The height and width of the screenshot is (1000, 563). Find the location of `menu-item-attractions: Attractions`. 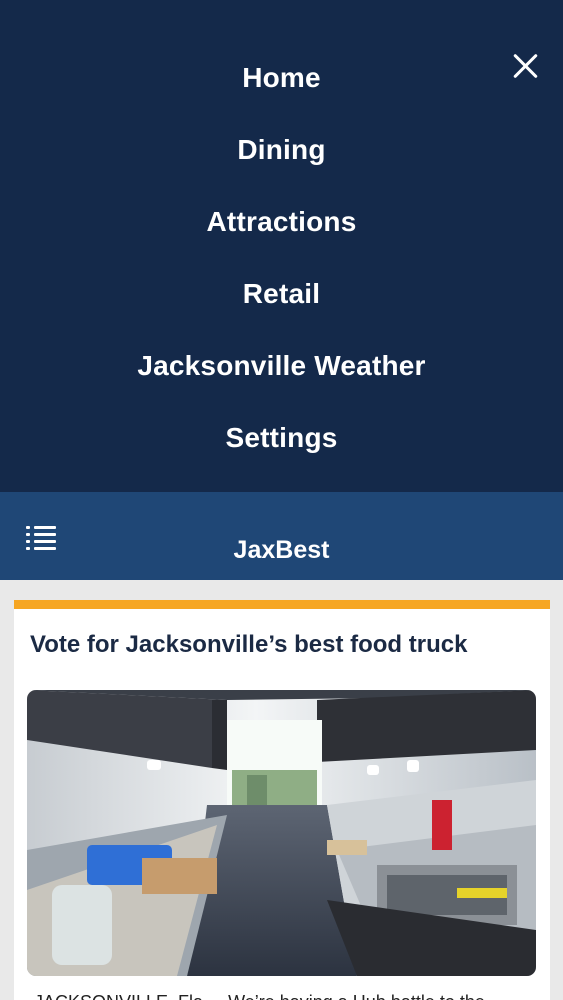

menu-item-attractions: Attractions is located at coordinates (281, 222).